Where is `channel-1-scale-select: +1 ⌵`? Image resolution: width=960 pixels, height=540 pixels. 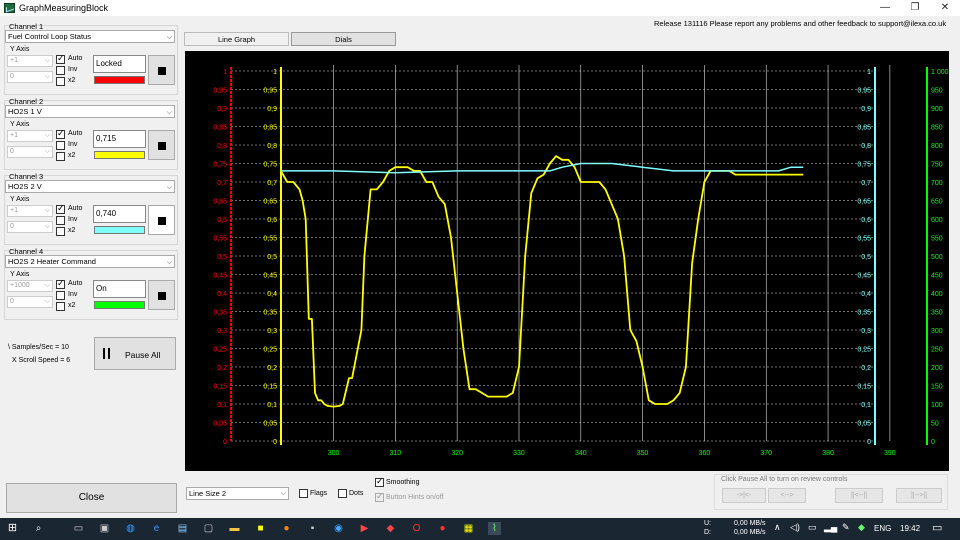
channel-1-scale-select: +1 ⌵ is located at coordinates (30, 61).